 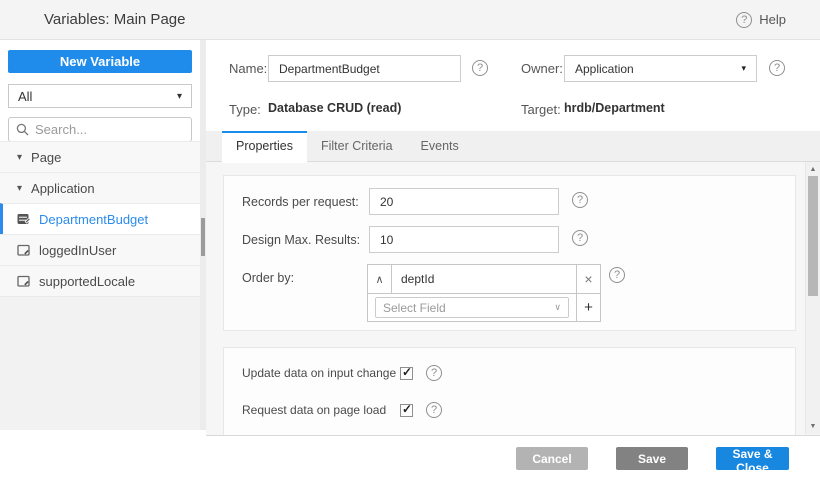 I want to click on scroll-up-icon: ▲, so click(x=813, y=169).